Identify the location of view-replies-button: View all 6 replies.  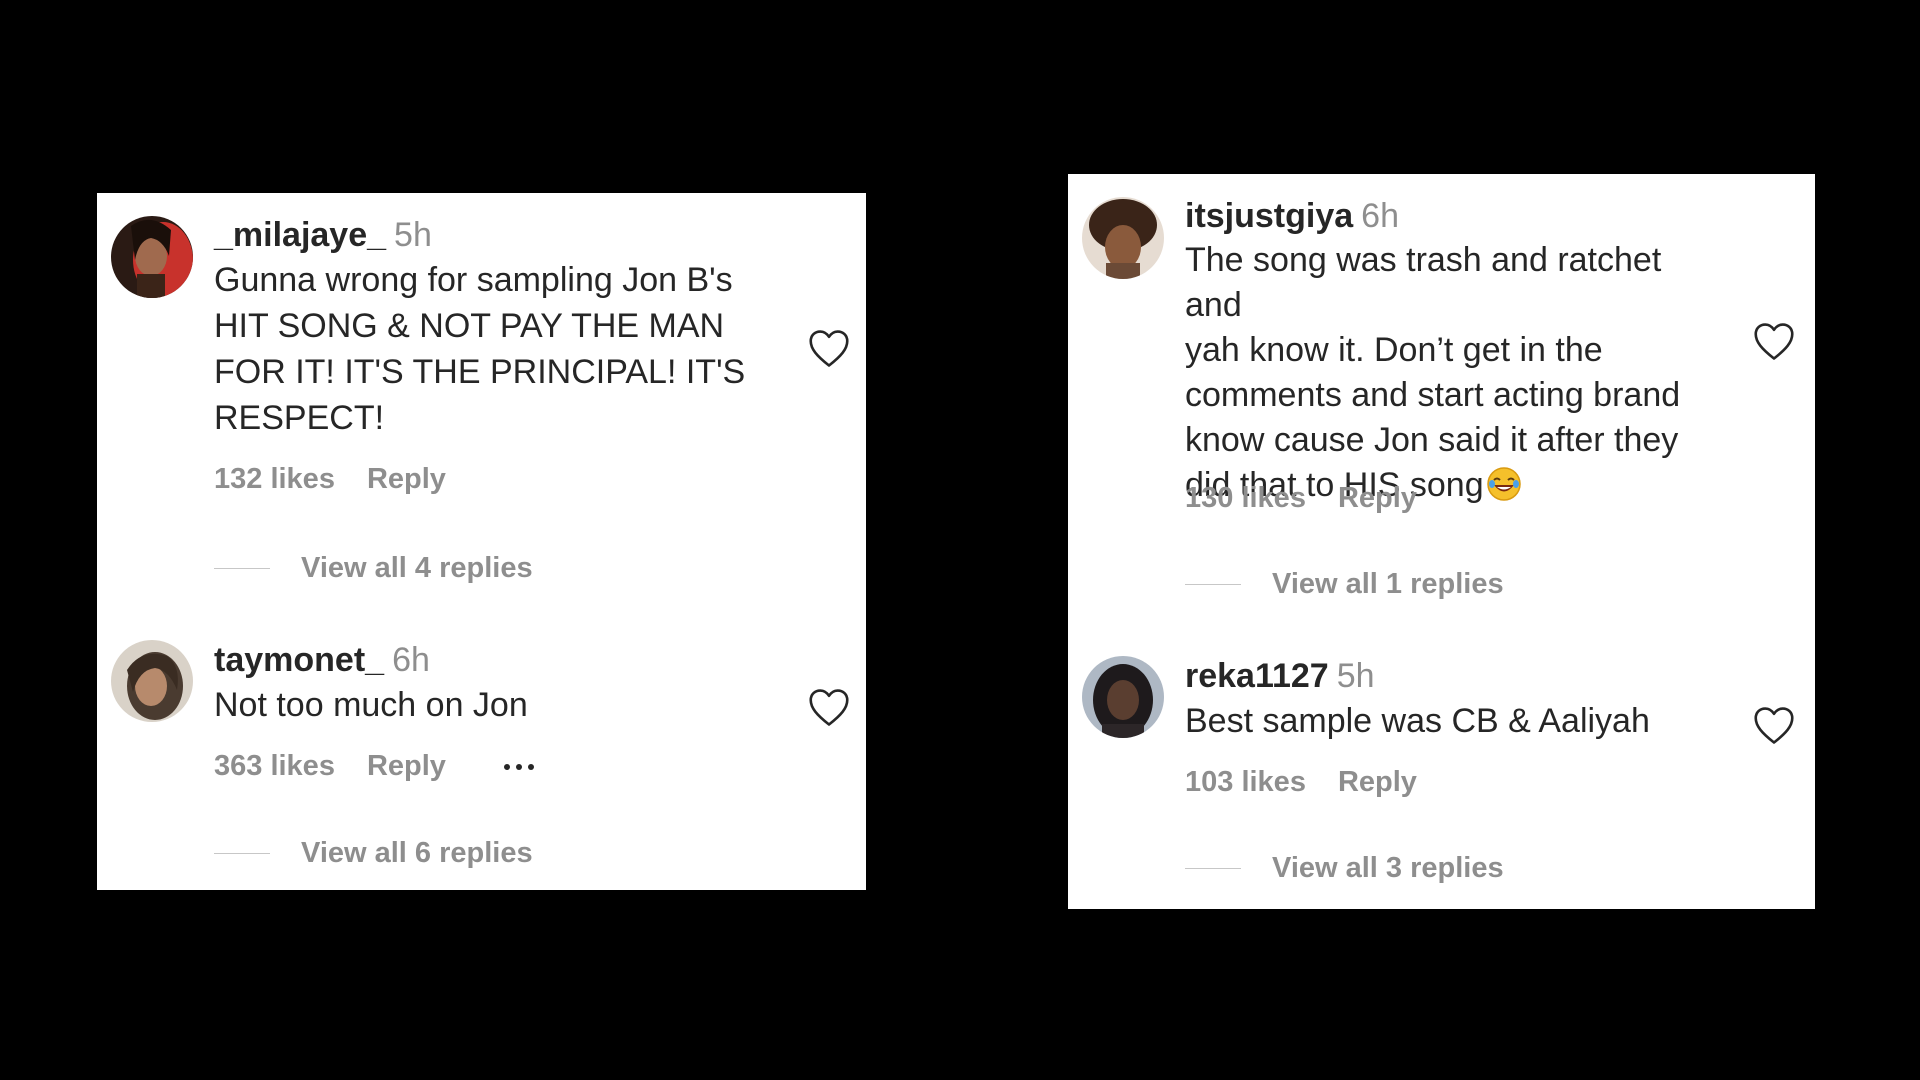
(373, 853).